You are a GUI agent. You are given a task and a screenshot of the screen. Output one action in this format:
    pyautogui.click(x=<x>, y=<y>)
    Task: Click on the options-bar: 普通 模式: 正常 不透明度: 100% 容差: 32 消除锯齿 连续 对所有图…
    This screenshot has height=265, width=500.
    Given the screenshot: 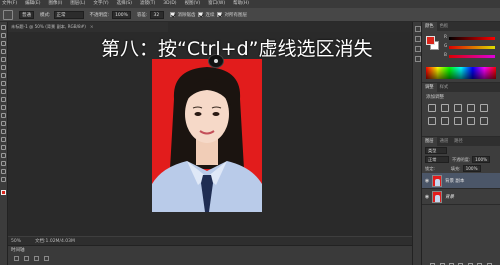 What is the action you would take?
    pyautogui.click(x=250, y=15)
    